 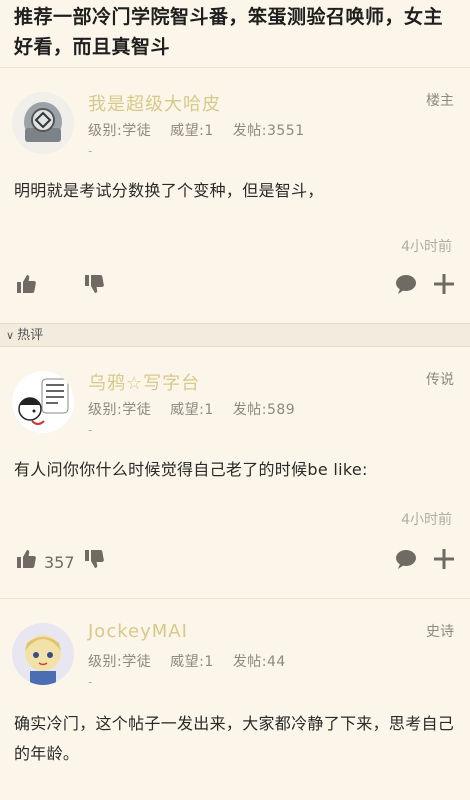 I want to click on anime-girl-avatar-icon, so click(x=43, y=654).